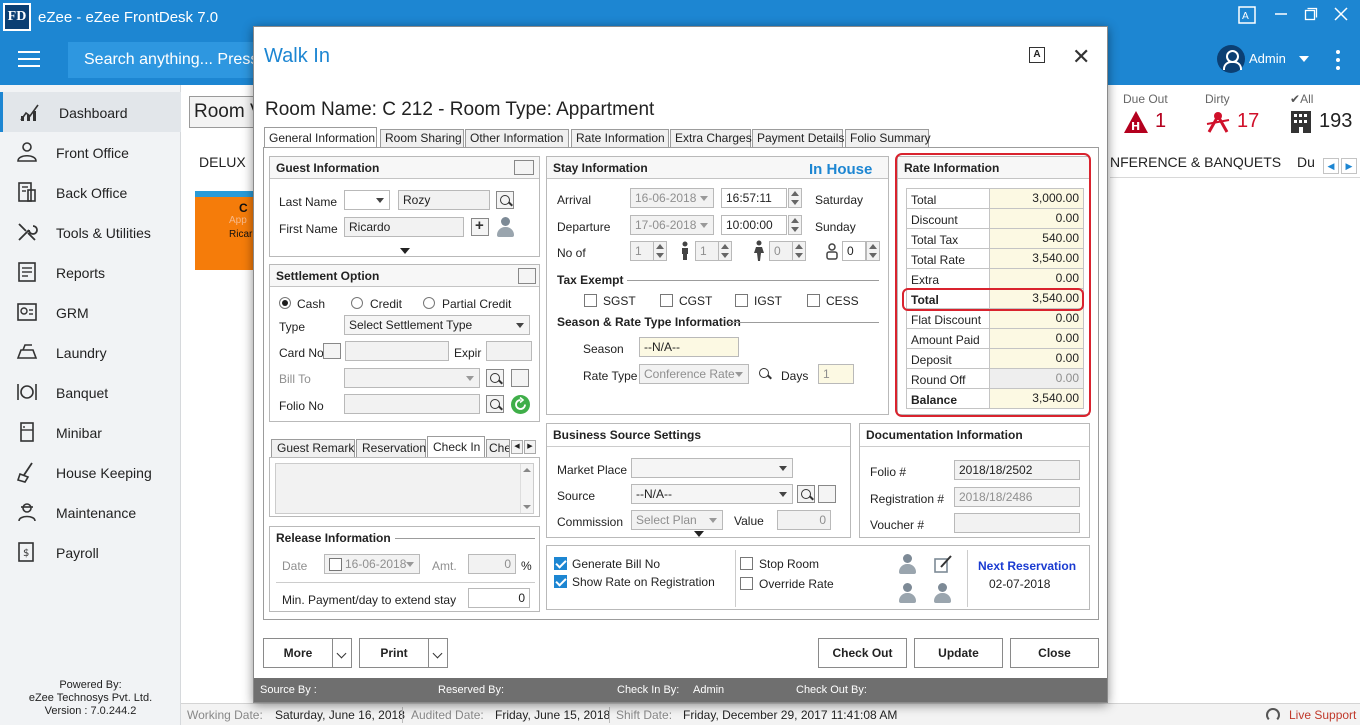 The width and height of the screenshot is (1360, 725). Describe the element at coordinates (1281, 17) in the screenshot. I see `minimize-button` at that location.